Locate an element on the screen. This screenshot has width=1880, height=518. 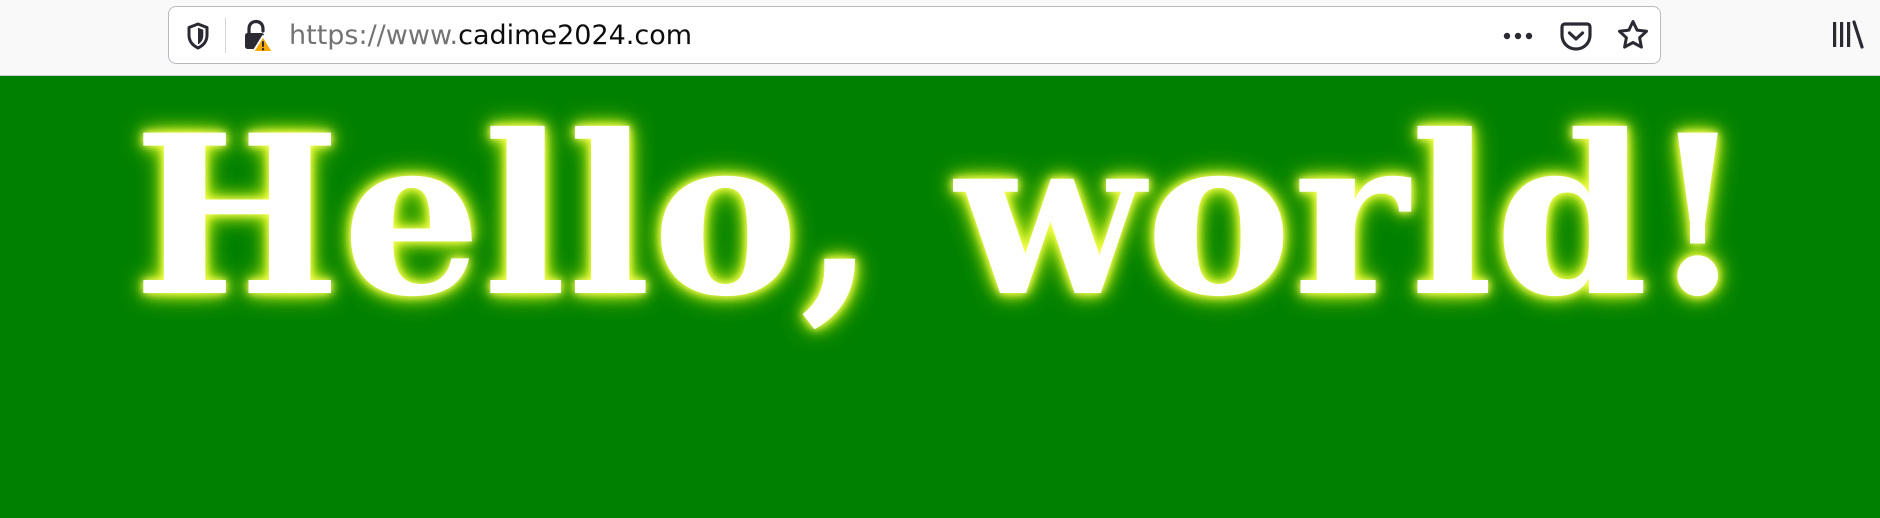
url-text: https://www.cadime2024.com is located at coordinates (490, 36).